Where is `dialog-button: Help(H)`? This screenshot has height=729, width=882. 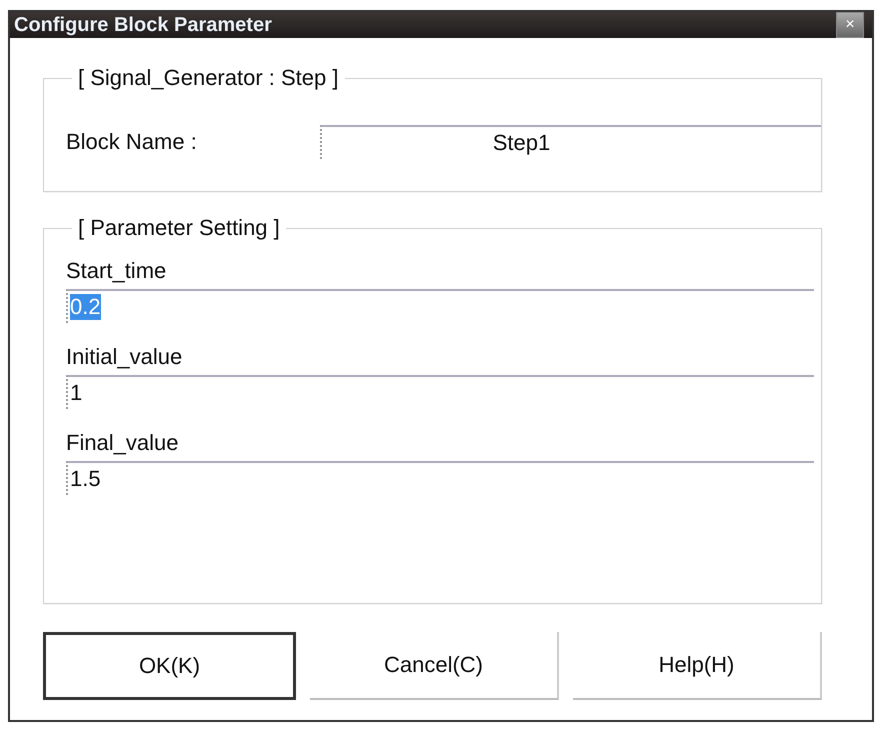 dialog-button: Help(H) is located at coordinates (697, 666).